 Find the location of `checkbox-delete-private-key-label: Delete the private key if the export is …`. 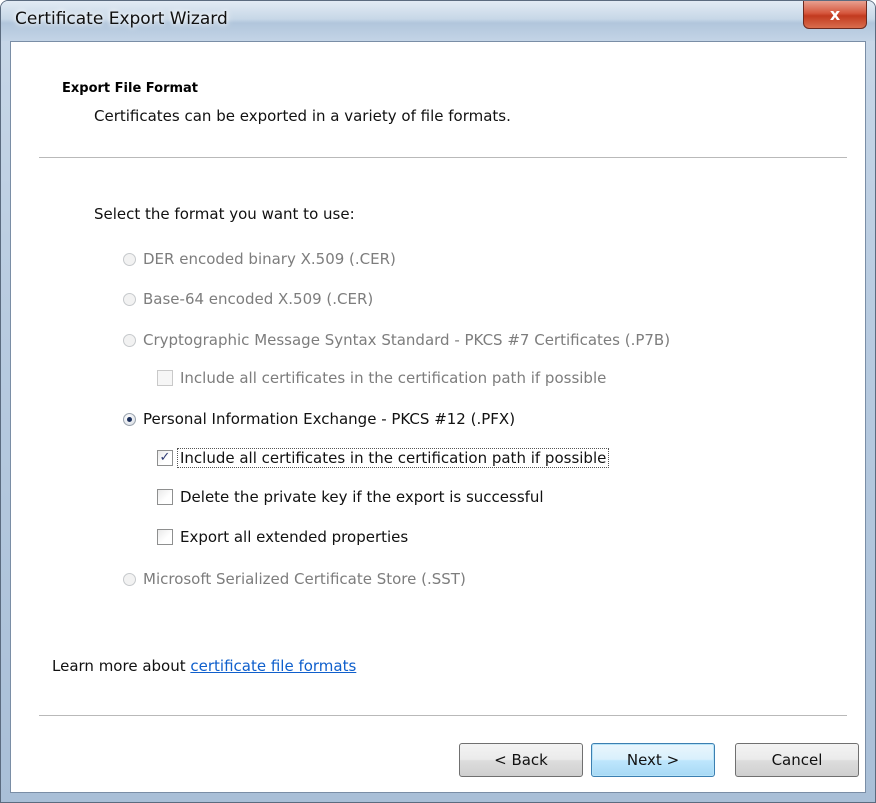

checkbox-delete-private-key-label: Delete the private key if the export is … is located at coordinates (362, 497).